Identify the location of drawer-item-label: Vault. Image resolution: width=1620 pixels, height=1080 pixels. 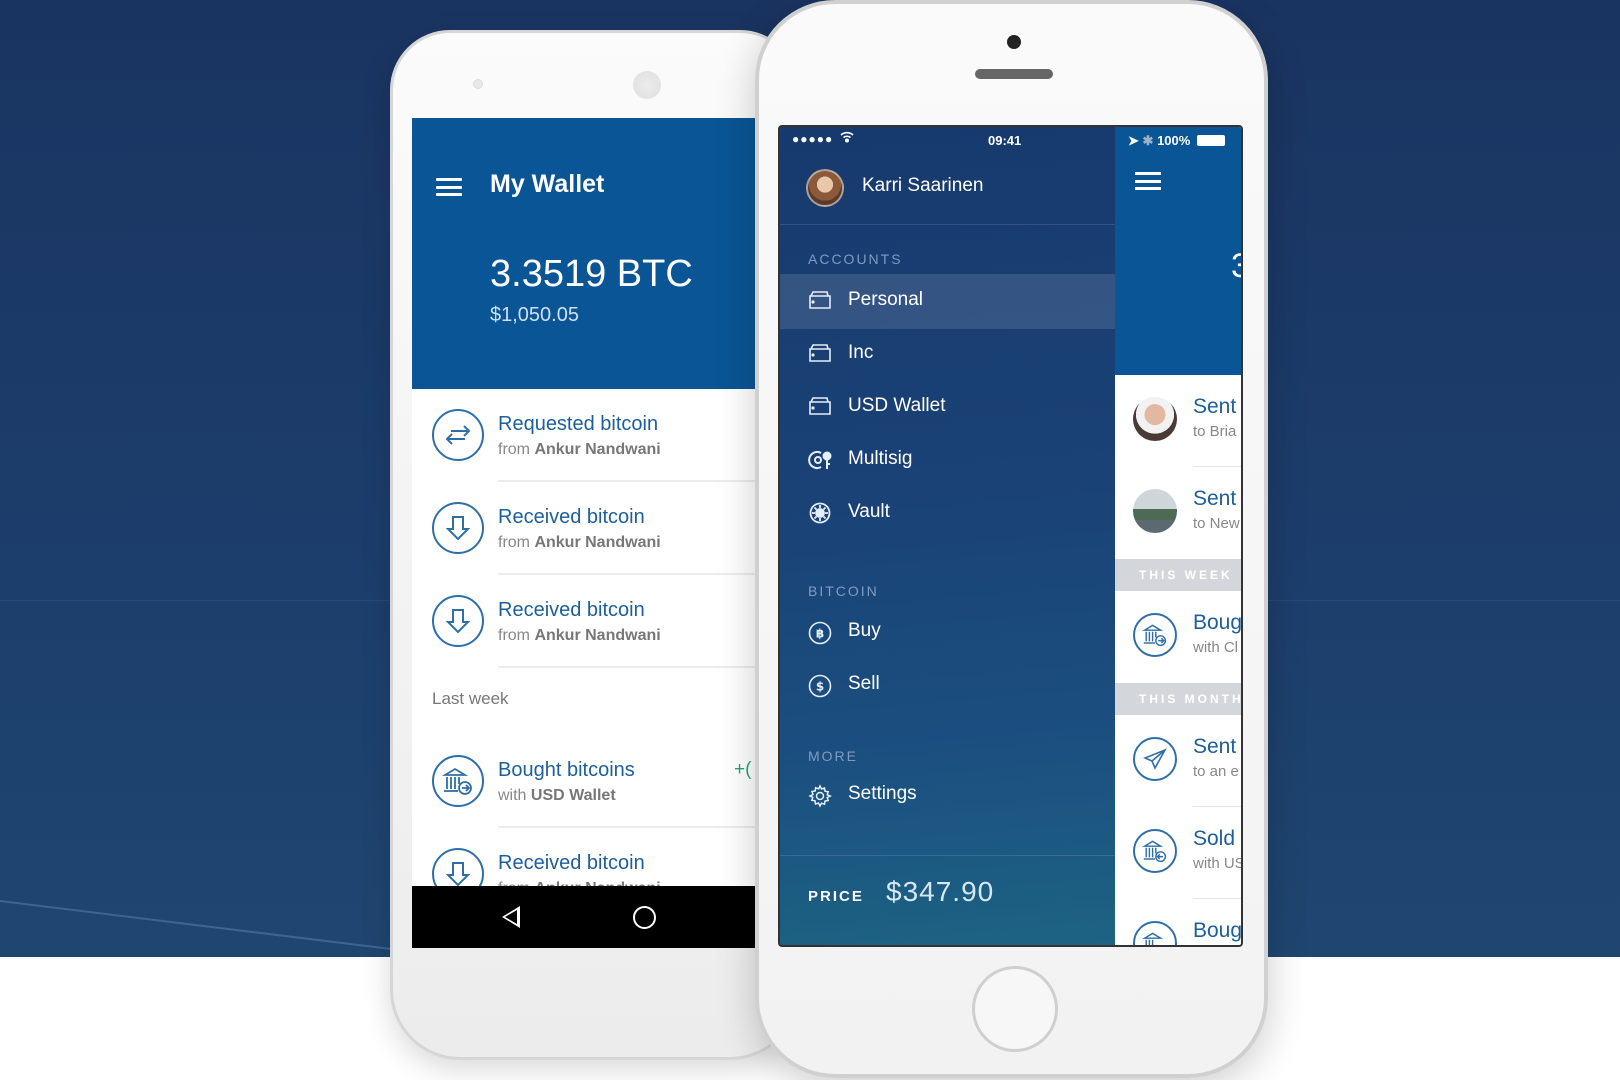
(869, 511).